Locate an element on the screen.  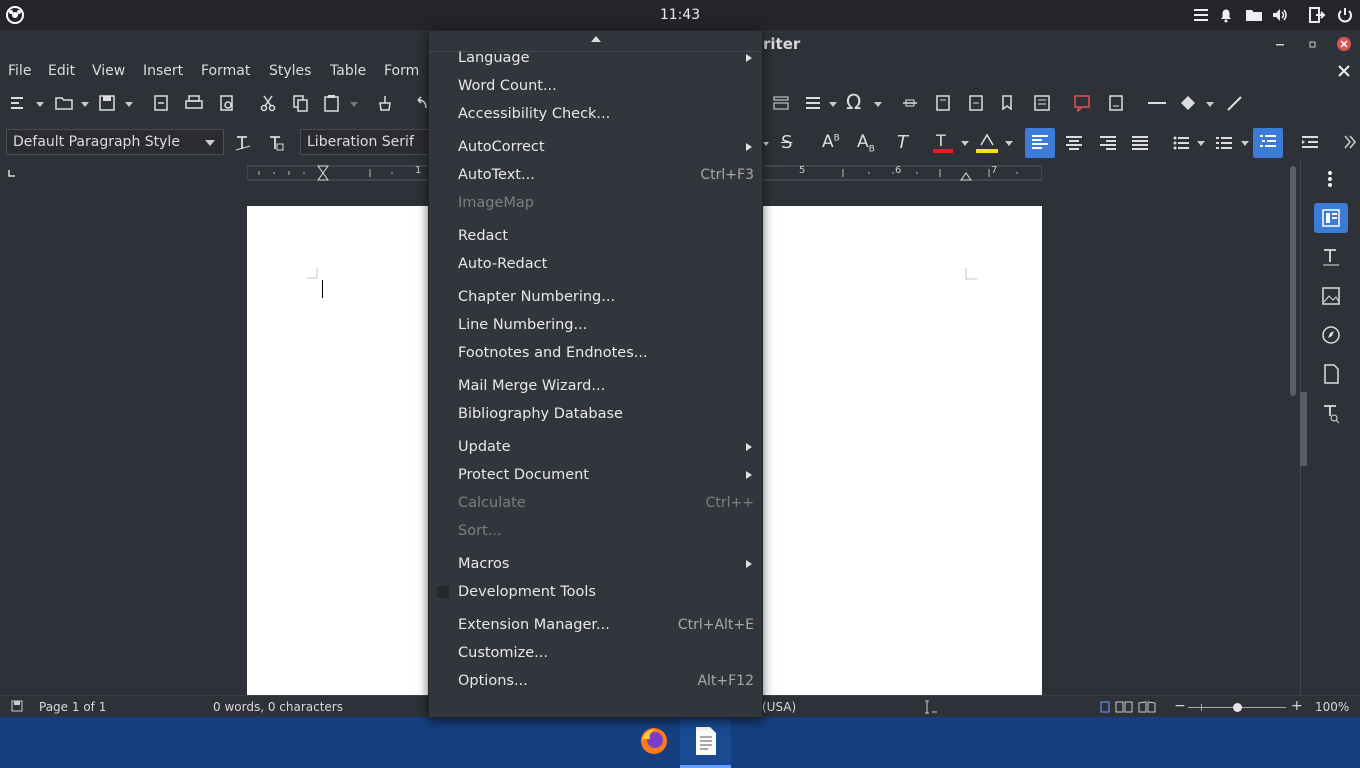
bookmark-icon is located at coordinates (1008, 103).